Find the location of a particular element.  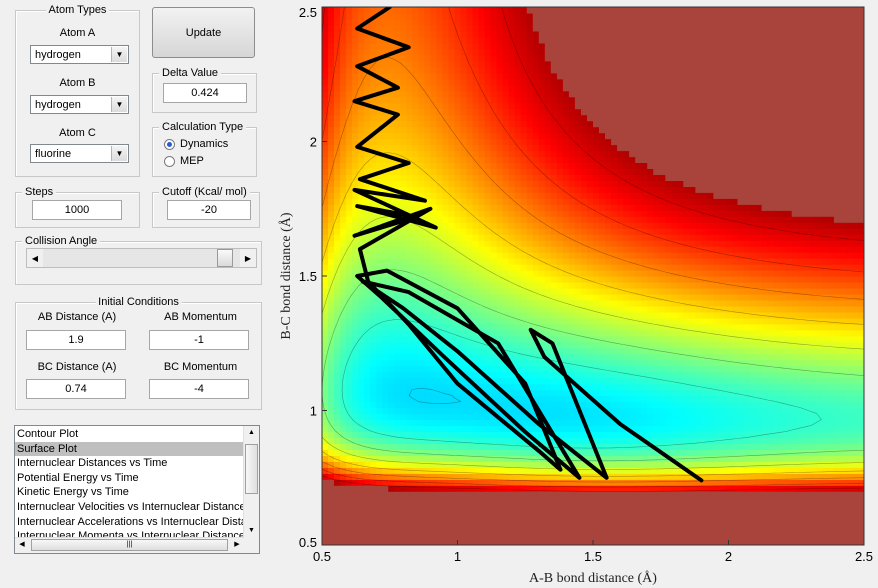

plot-list-item: Potential Energy vs Time is located at coordinates (129, 478).